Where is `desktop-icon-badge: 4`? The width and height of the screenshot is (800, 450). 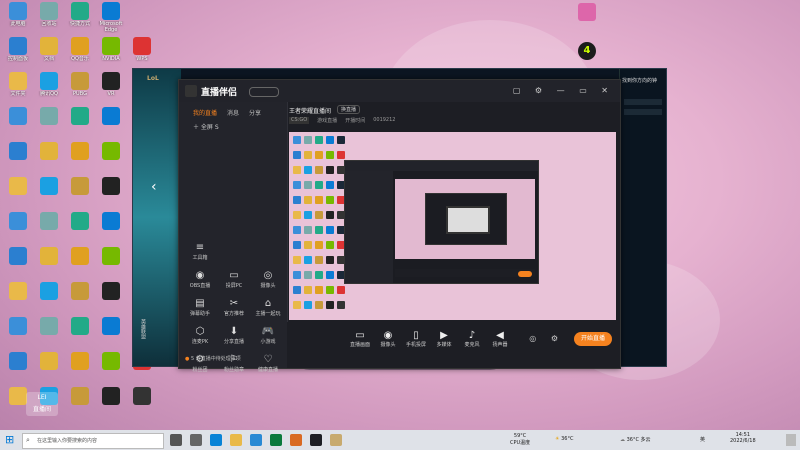
desktop-icon-badge: 4 is located at coordinates (587, 51).